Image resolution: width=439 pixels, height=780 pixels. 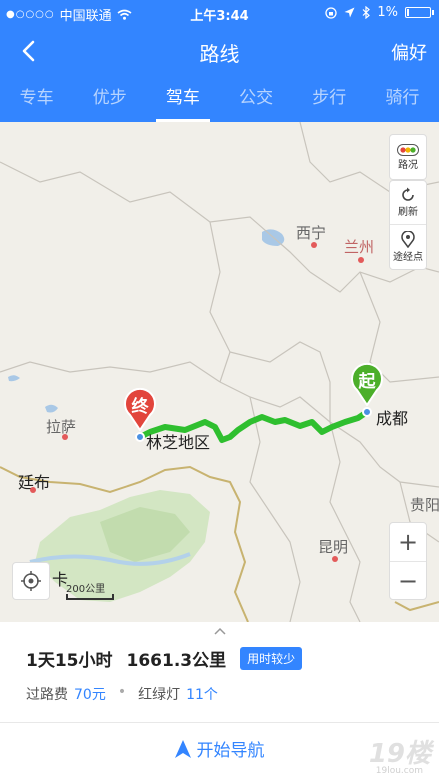 I want to click on battery-icon, so click(x=419, y=12).